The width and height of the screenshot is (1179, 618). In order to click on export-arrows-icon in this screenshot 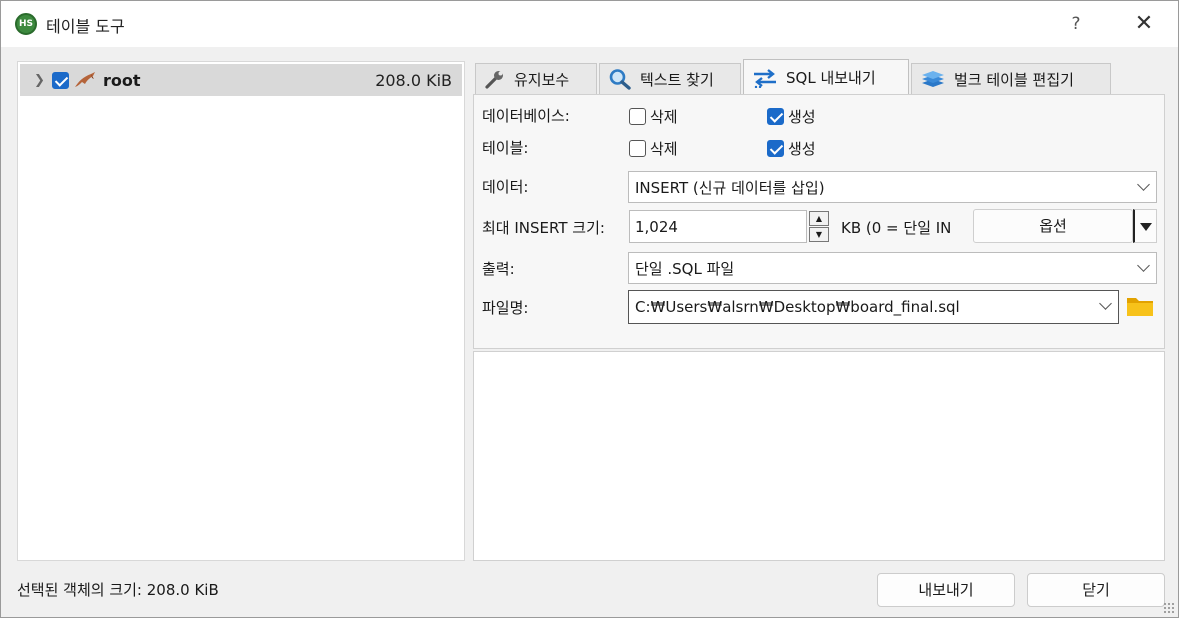, I will do `click(765, 78)`.